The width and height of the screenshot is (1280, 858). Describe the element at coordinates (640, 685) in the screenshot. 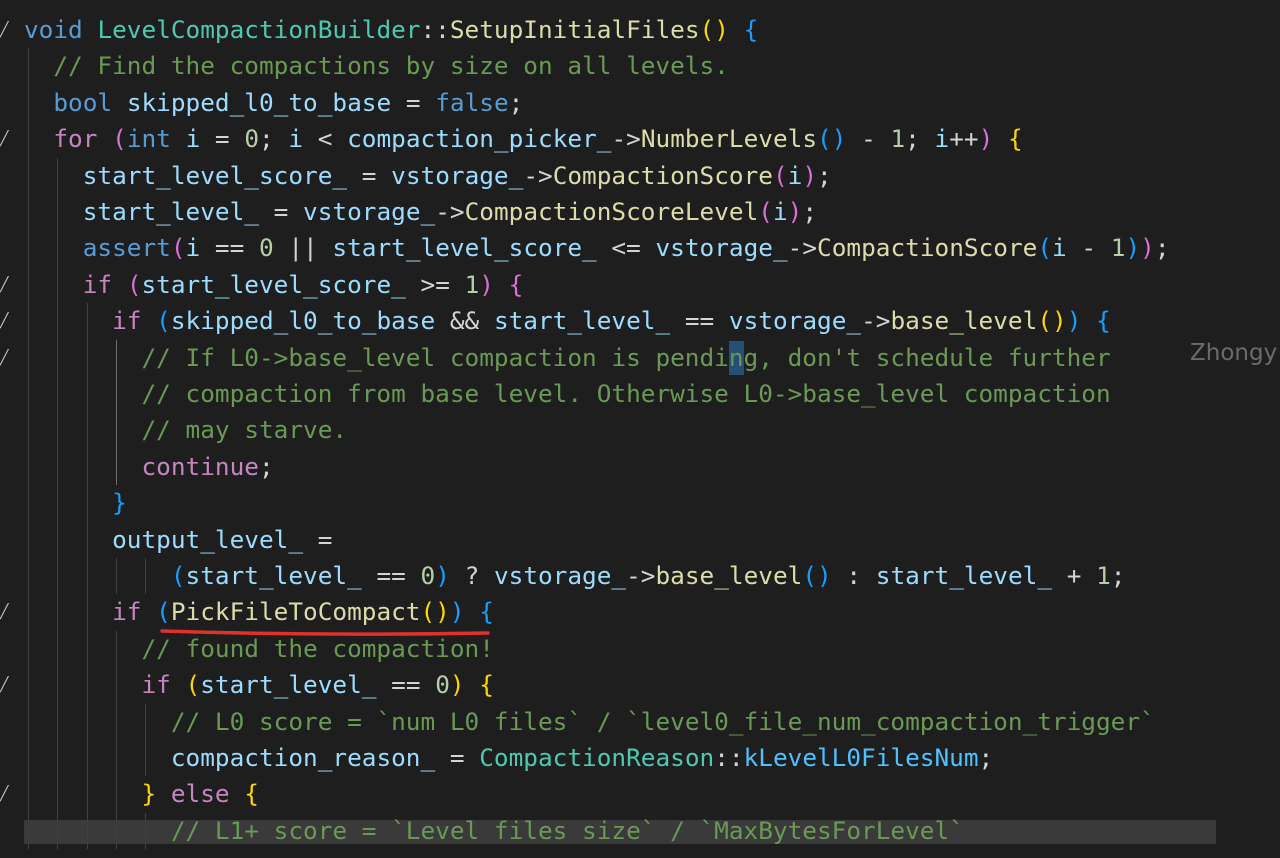

I see `code-line: ╱ if (start_level_ == 0) {` at that location.